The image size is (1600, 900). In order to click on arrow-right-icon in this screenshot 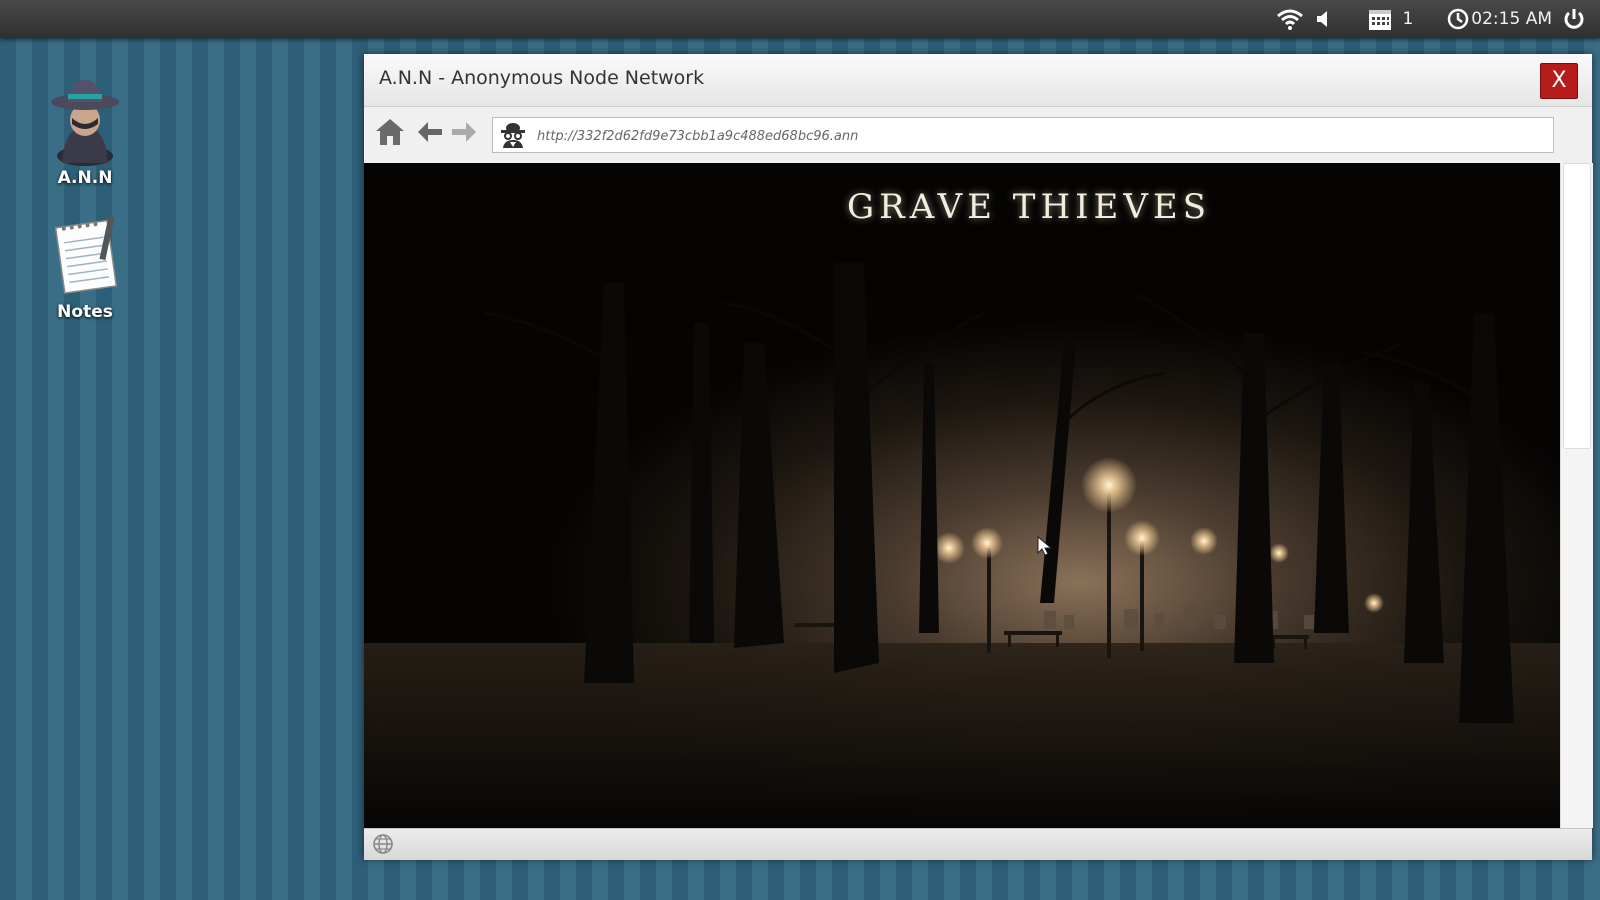, I will do `click(464, 134)`.